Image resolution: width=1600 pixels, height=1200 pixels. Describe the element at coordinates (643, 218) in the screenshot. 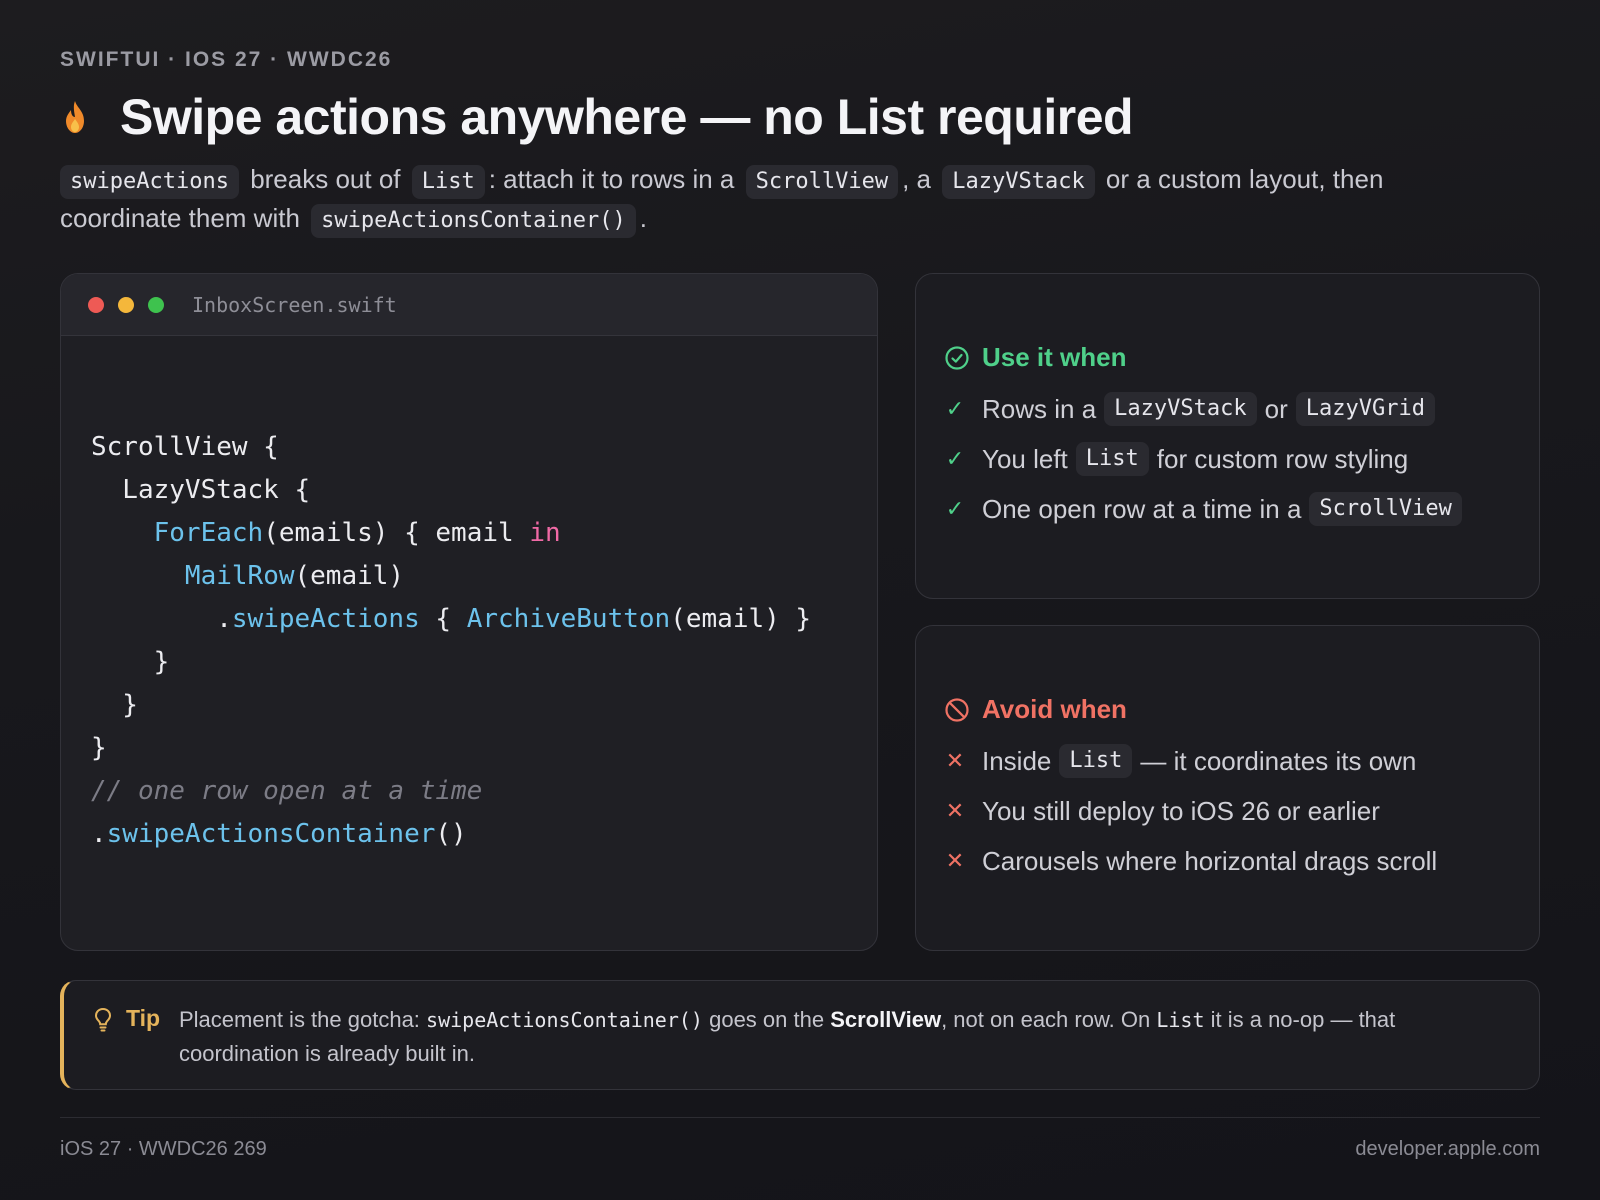

I see `intro-text: .` at that location.